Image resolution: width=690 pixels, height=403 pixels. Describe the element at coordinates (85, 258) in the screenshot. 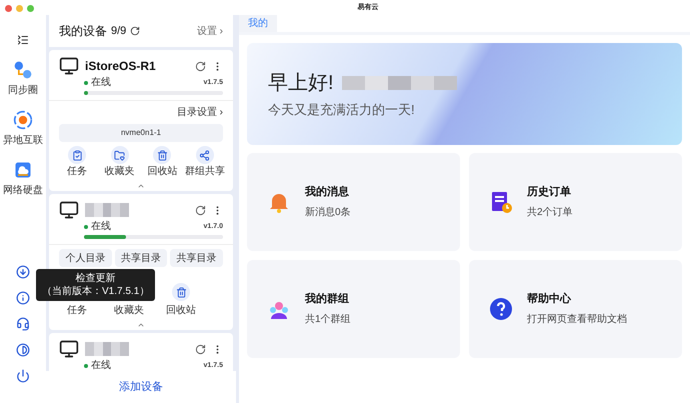

I see `directory-tab: 个人目录` at that location.